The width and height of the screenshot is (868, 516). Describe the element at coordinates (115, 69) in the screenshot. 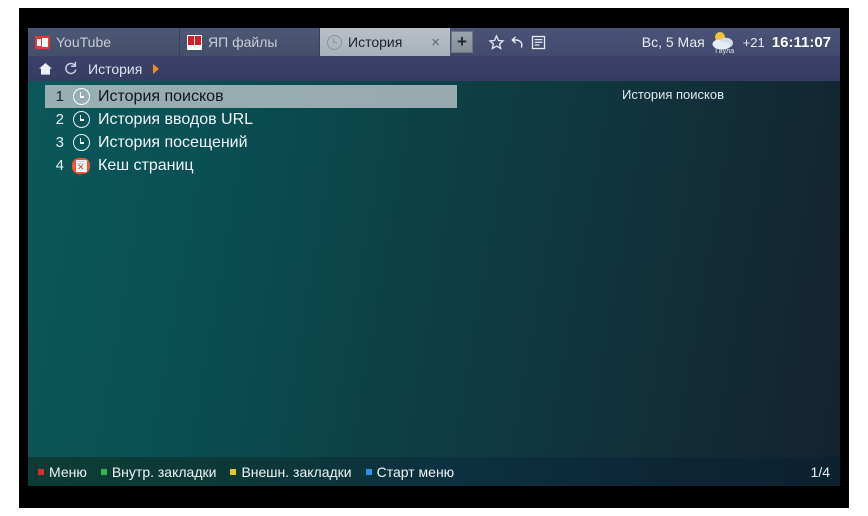

I see `breadcrumb-path: История` at that location.